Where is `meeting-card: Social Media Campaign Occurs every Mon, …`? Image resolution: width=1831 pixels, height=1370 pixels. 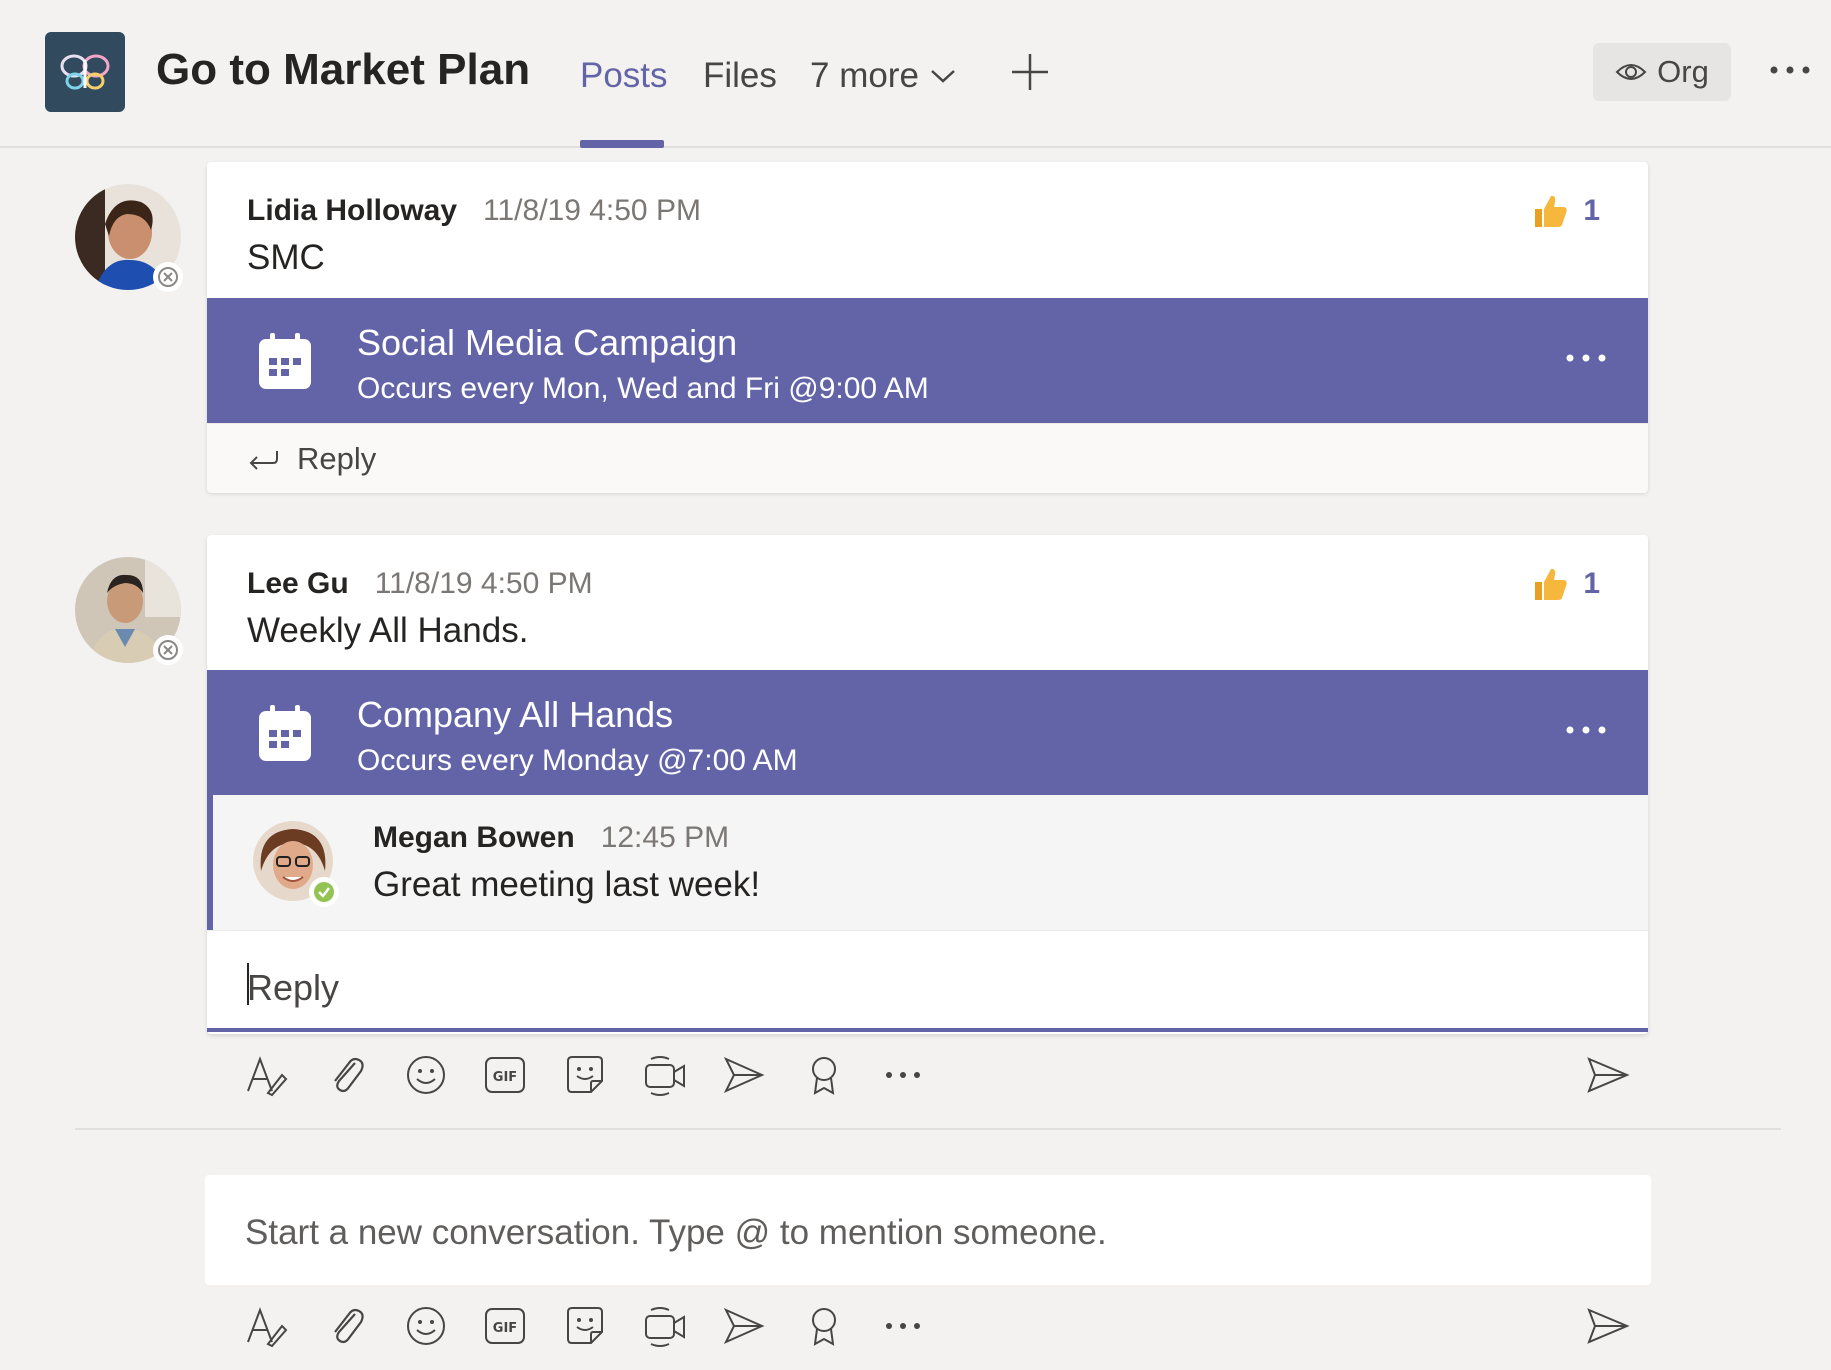 meeting-card: Social Media Campaign Occurs every Mon, … is located at coordinates (927, 360).